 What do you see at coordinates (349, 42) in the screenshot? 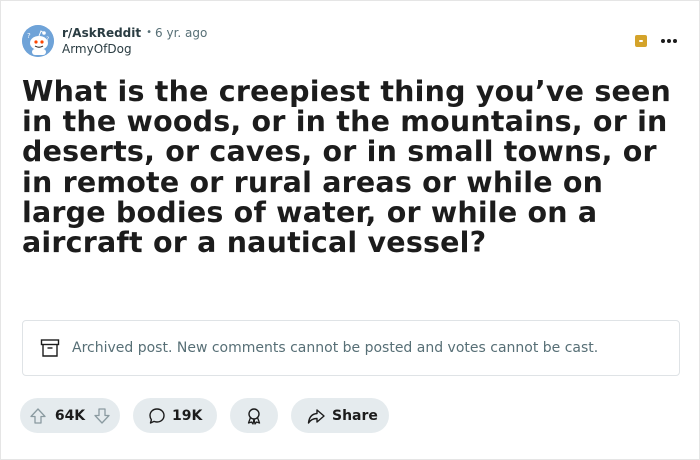
I see `post-header: ? ? r/AskReddit • 6 yr. ago ArmyOfDog` at bounding box center [349, 42].